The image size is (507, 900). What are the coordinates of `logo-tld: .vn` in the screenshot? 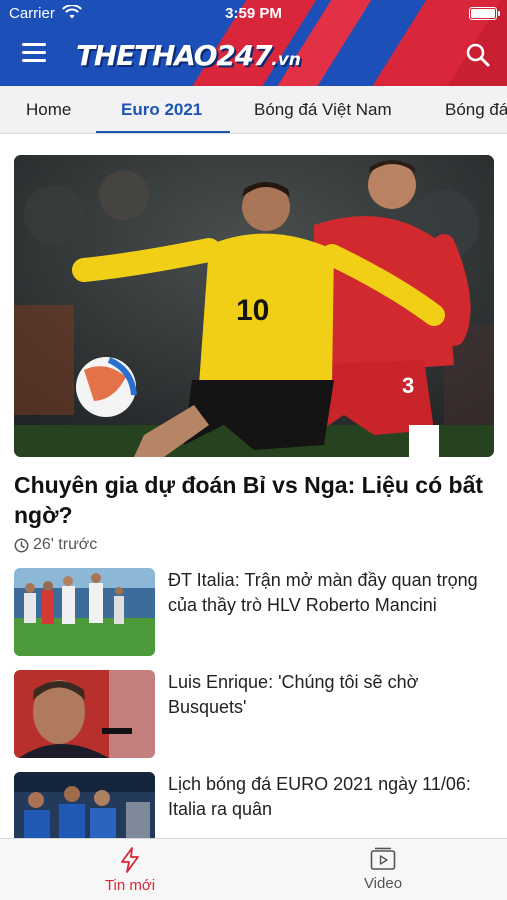 It's located at (286, 60).